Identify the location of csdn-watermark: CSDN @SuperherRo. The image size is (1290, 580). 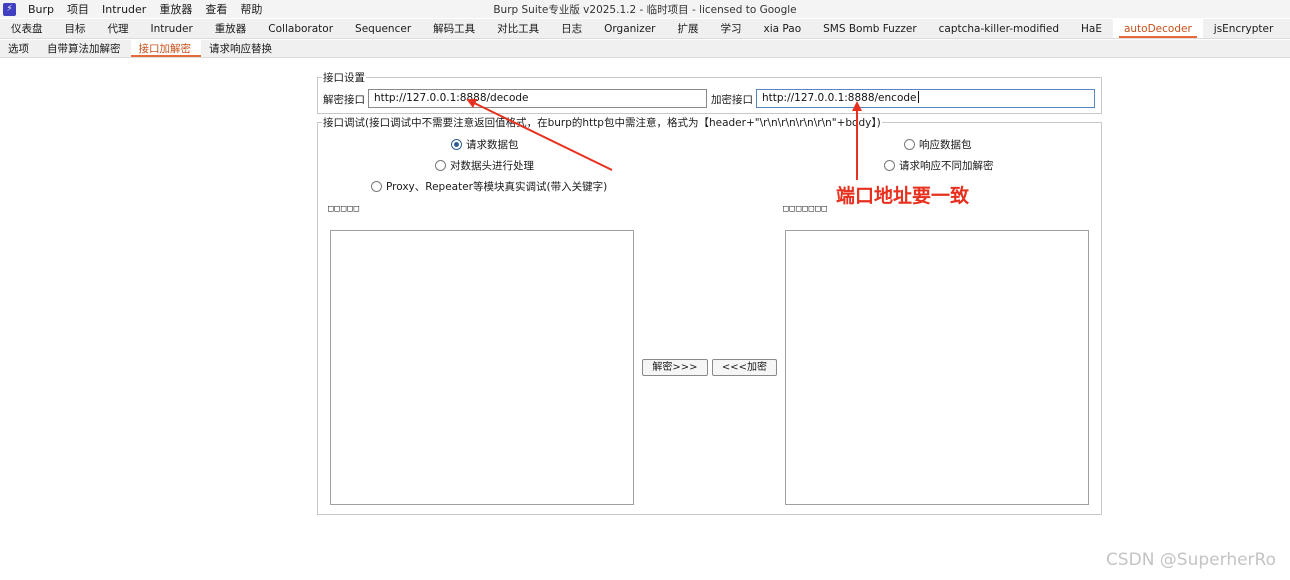
(1190, 560).